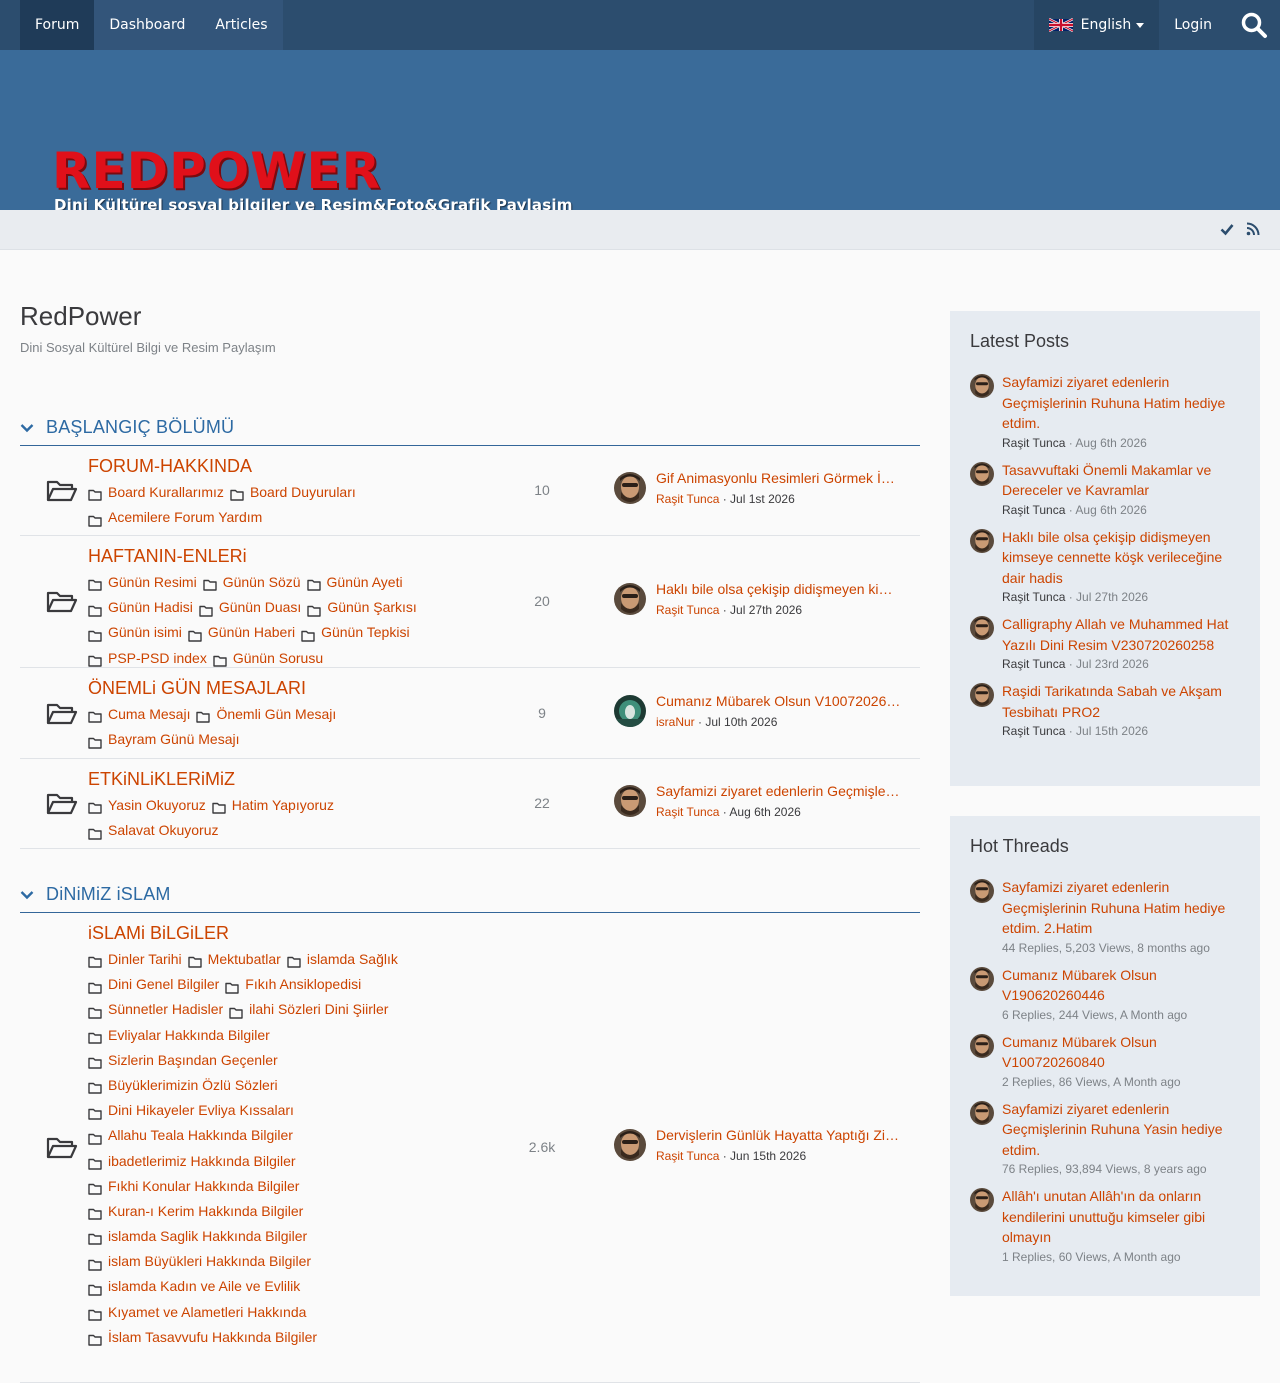  What do you see at coordinates (179, 1035) in the screenshot?
I see `subboard-link: Evliyalar Hakkında Bilgiler` at bounding box center [179, 1035].